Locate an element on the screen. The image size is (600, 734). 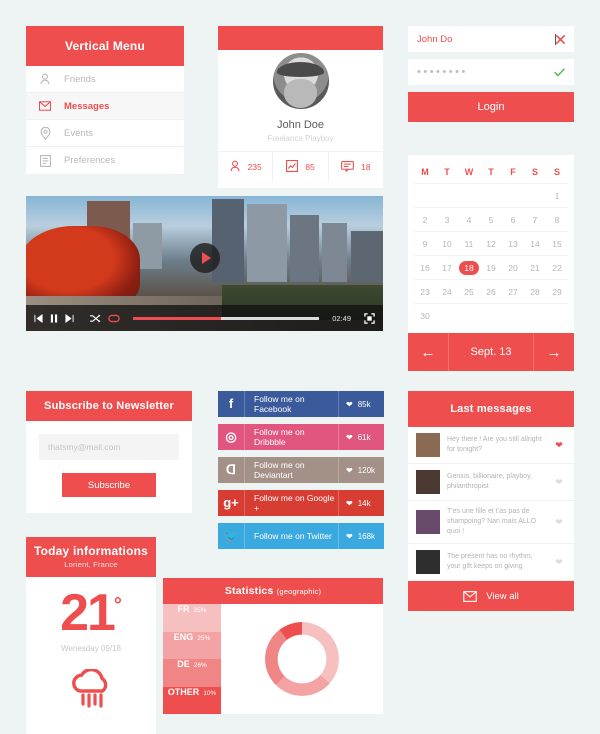
shuffle-icon is located at coordinates (95, 318).